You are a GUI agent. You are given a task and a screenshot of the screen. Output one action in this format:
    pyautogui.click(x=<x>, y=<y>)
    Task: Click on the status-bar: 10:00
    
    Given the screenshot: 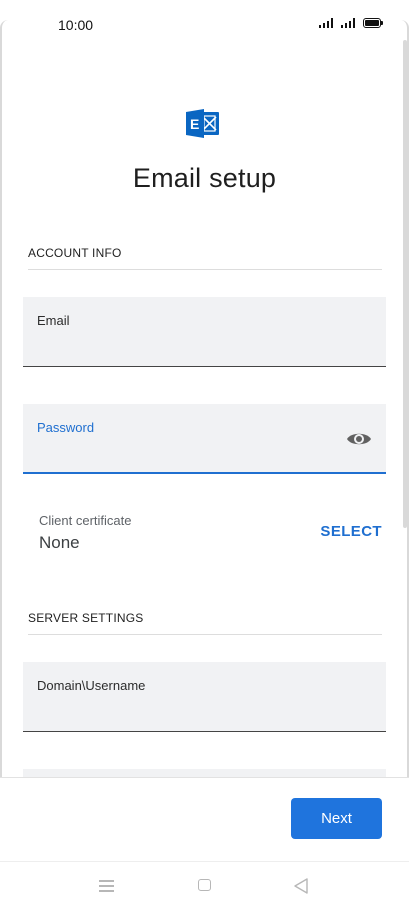 What is the action you would take?
    pyautogui.click(x=204, y=26)
    